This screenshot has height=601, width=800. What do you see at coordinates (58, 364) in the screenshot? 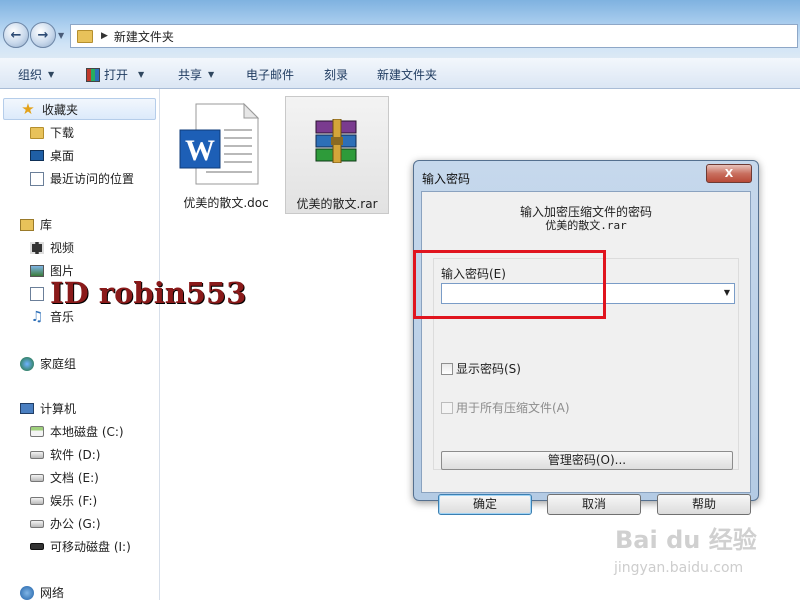
I see `sidebar-item-label: 家庭组` at bounding box center [58, 364].